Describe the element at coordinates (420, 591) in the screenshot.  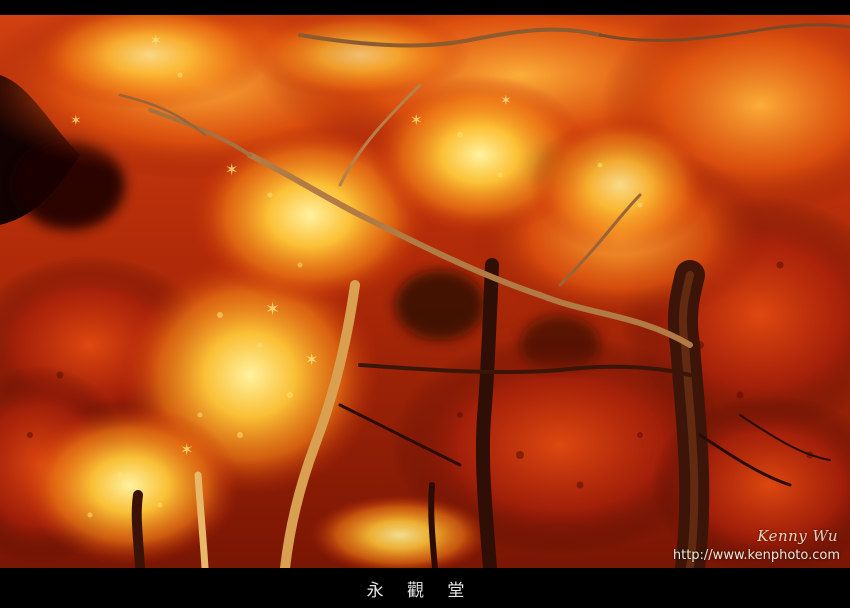
I see `photo-caption: 永 觀 堂` at that location.